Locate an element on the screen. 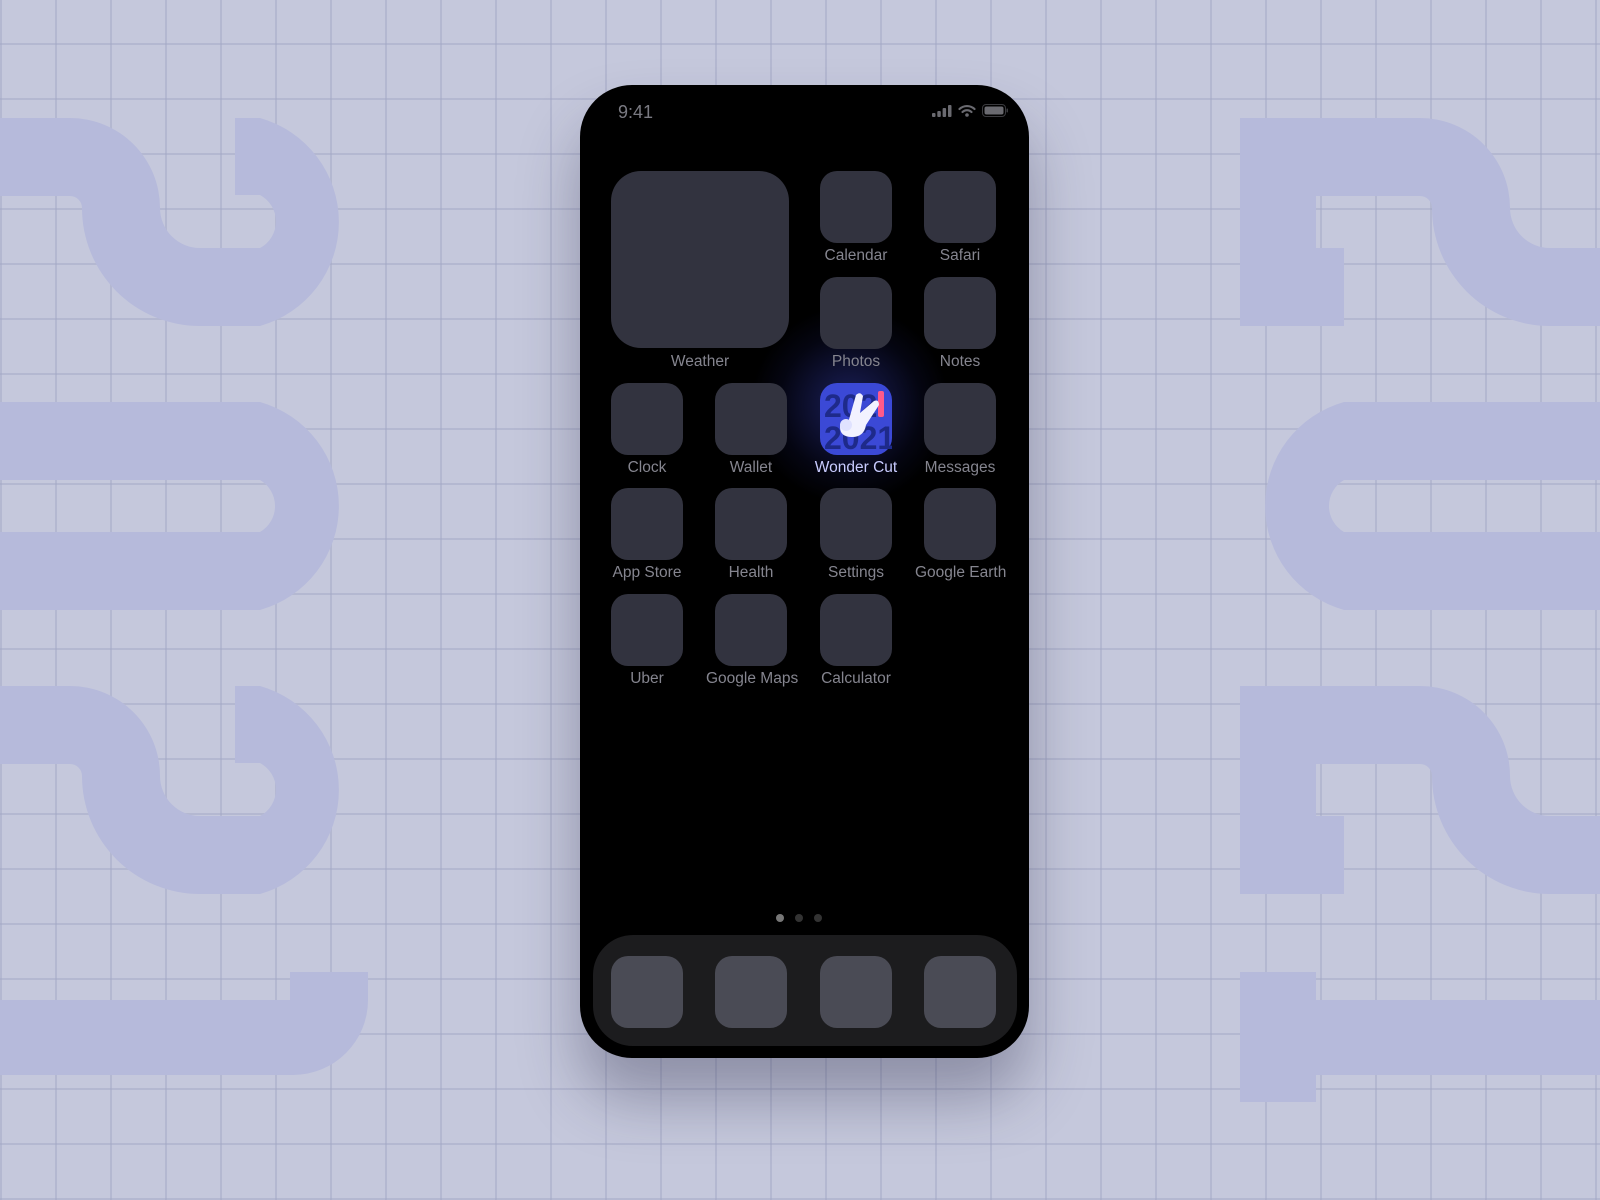  uber-icon is located at coordinates (647, 630).